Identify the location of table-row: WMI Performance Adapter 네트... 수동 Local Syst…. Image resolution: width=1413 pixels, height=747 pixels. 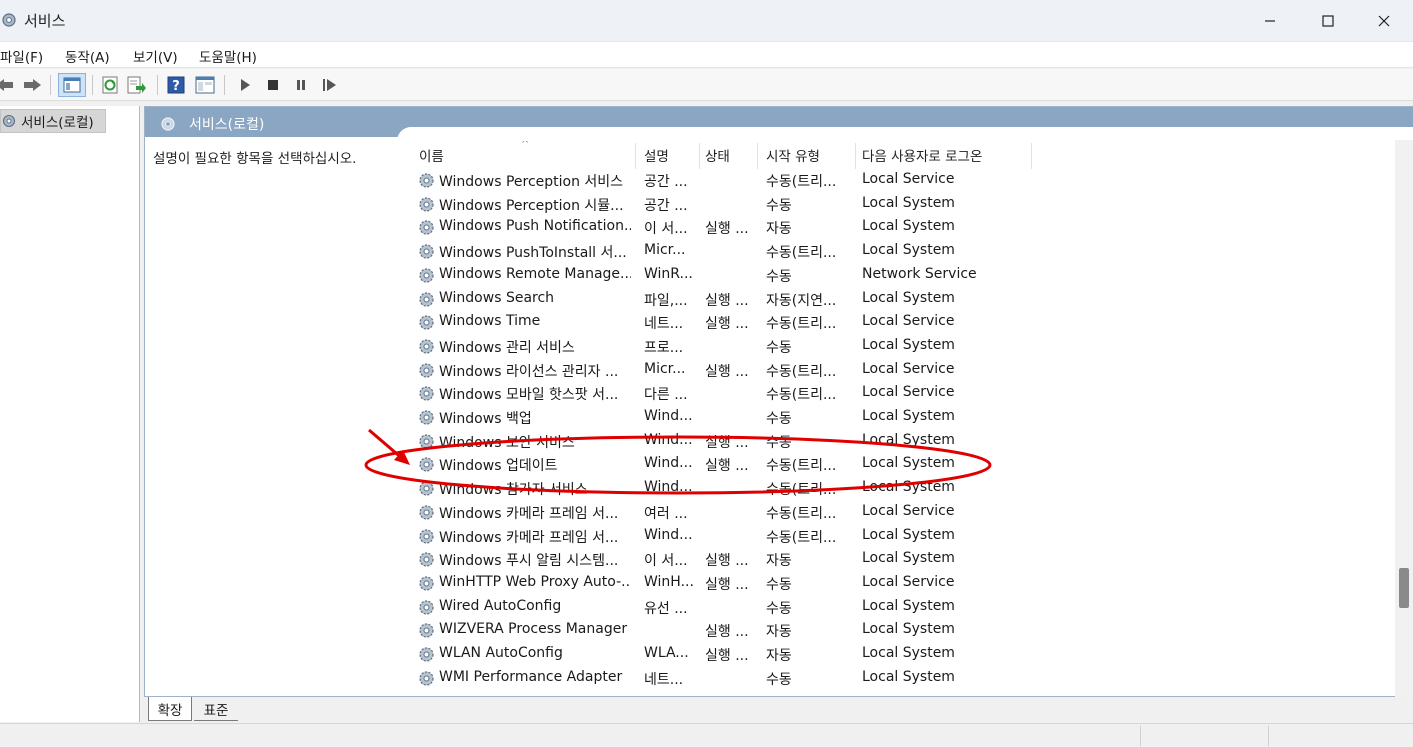
(905, 679).